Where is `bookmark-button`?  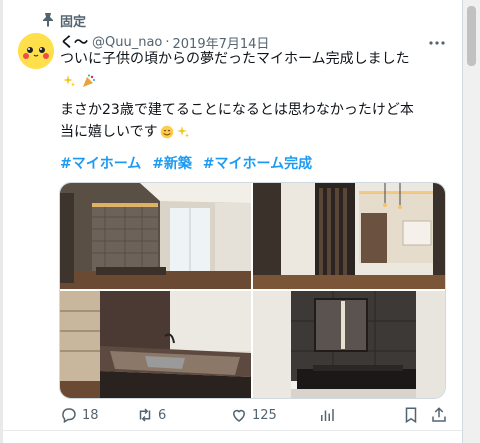
bookmark-button is located at coordinates (411, 415).